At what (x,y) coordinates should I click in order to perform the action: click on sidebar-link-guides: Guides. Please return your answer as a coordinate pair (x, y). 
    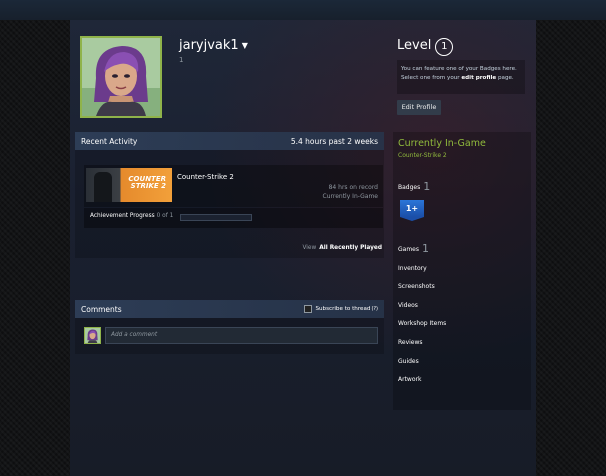
    Looking at the image, I should click on (408, 361).